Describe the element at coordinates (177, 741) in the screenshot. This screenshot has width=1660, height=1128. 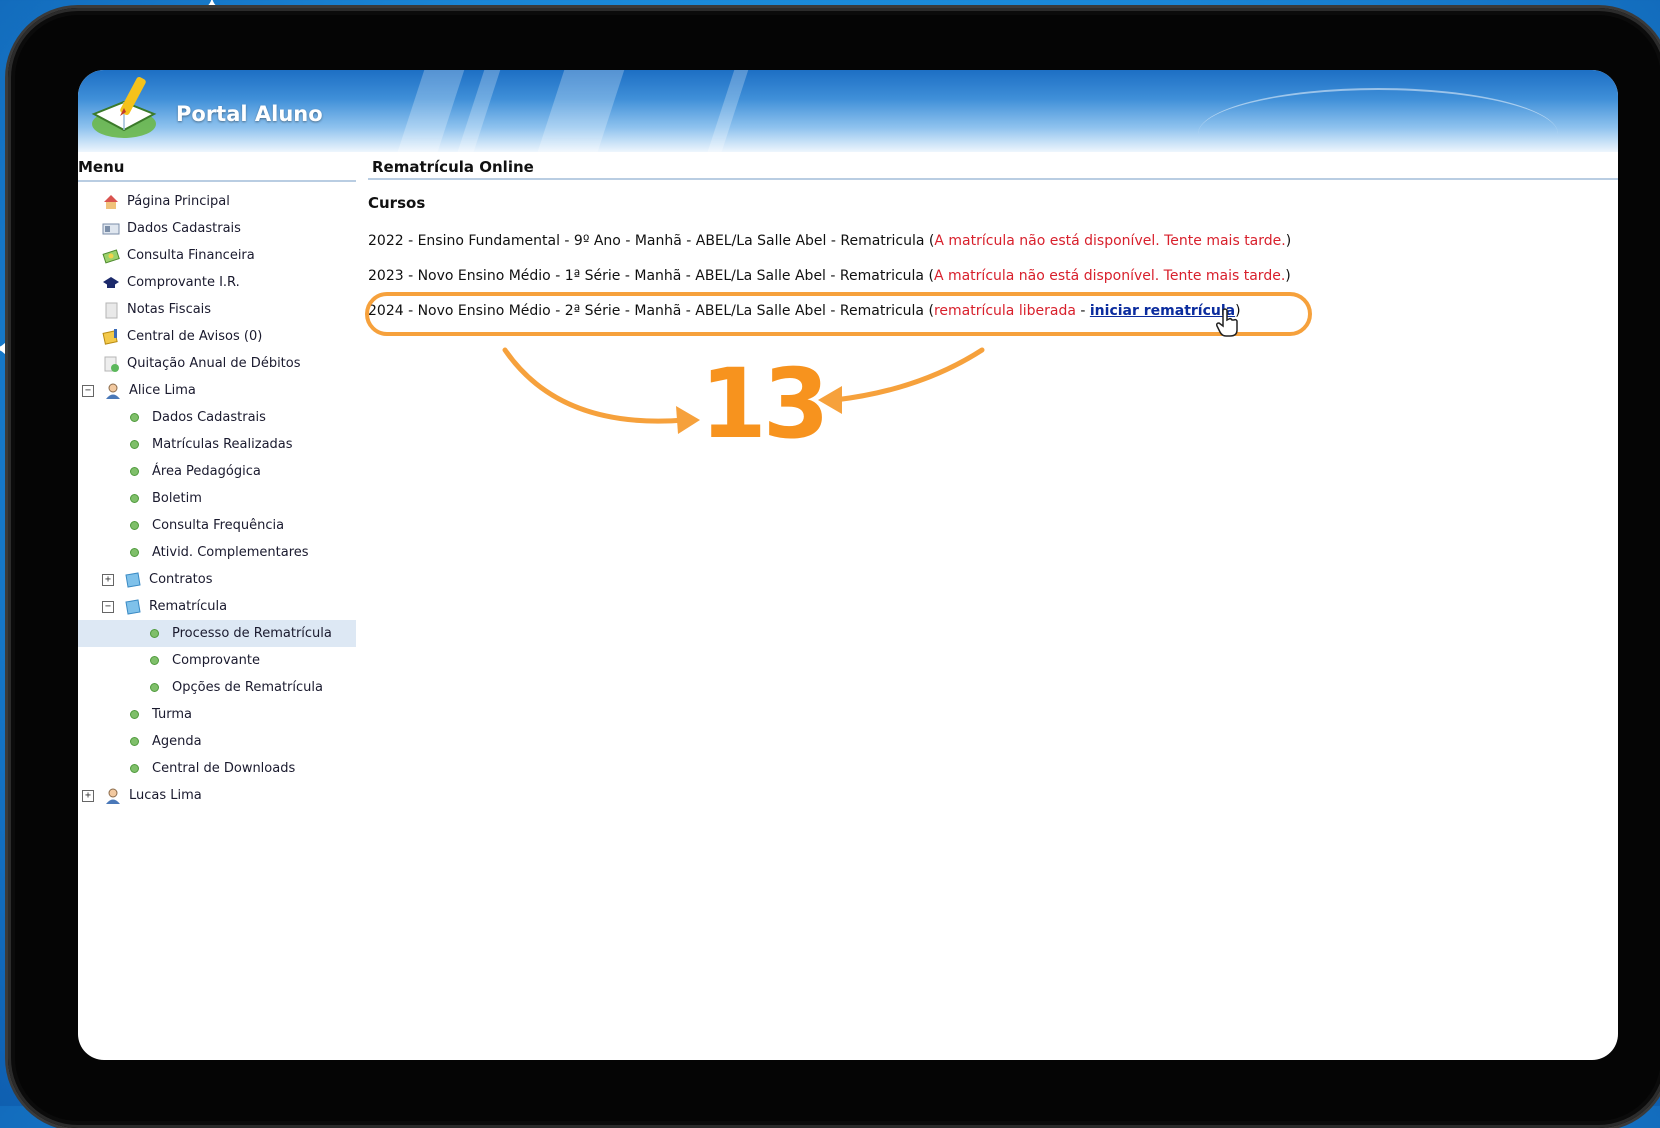
I see `menu-item-label: Agenda` at that location.